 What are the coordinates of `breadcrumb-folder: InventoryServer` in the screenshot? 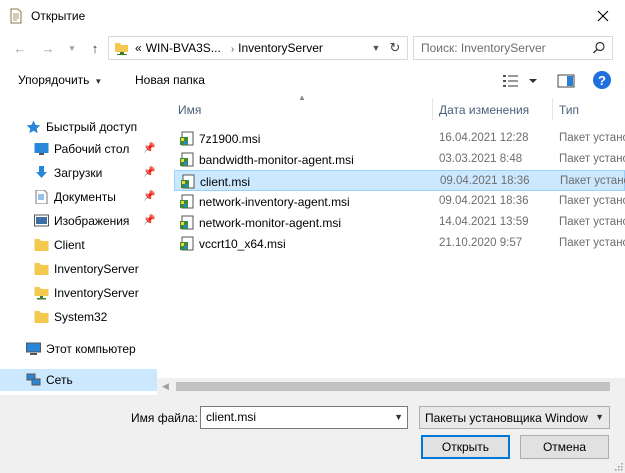 It's located at (280, 48).